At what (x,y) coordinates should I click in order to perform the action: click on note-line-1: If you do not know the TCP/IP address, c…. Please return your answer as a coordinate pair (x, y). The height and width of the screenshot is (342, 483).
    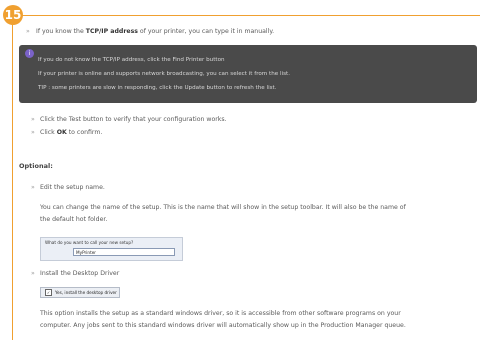
    Looking at the image, I should click on (131, 60).